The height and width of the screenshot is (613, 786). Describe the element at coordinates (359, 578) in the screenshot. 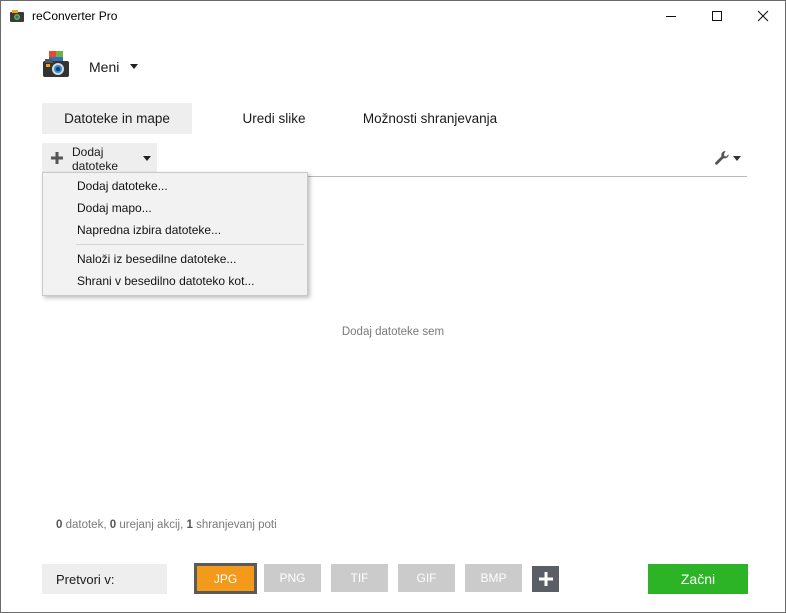

I see `format-tif-button: TIF` at that location.